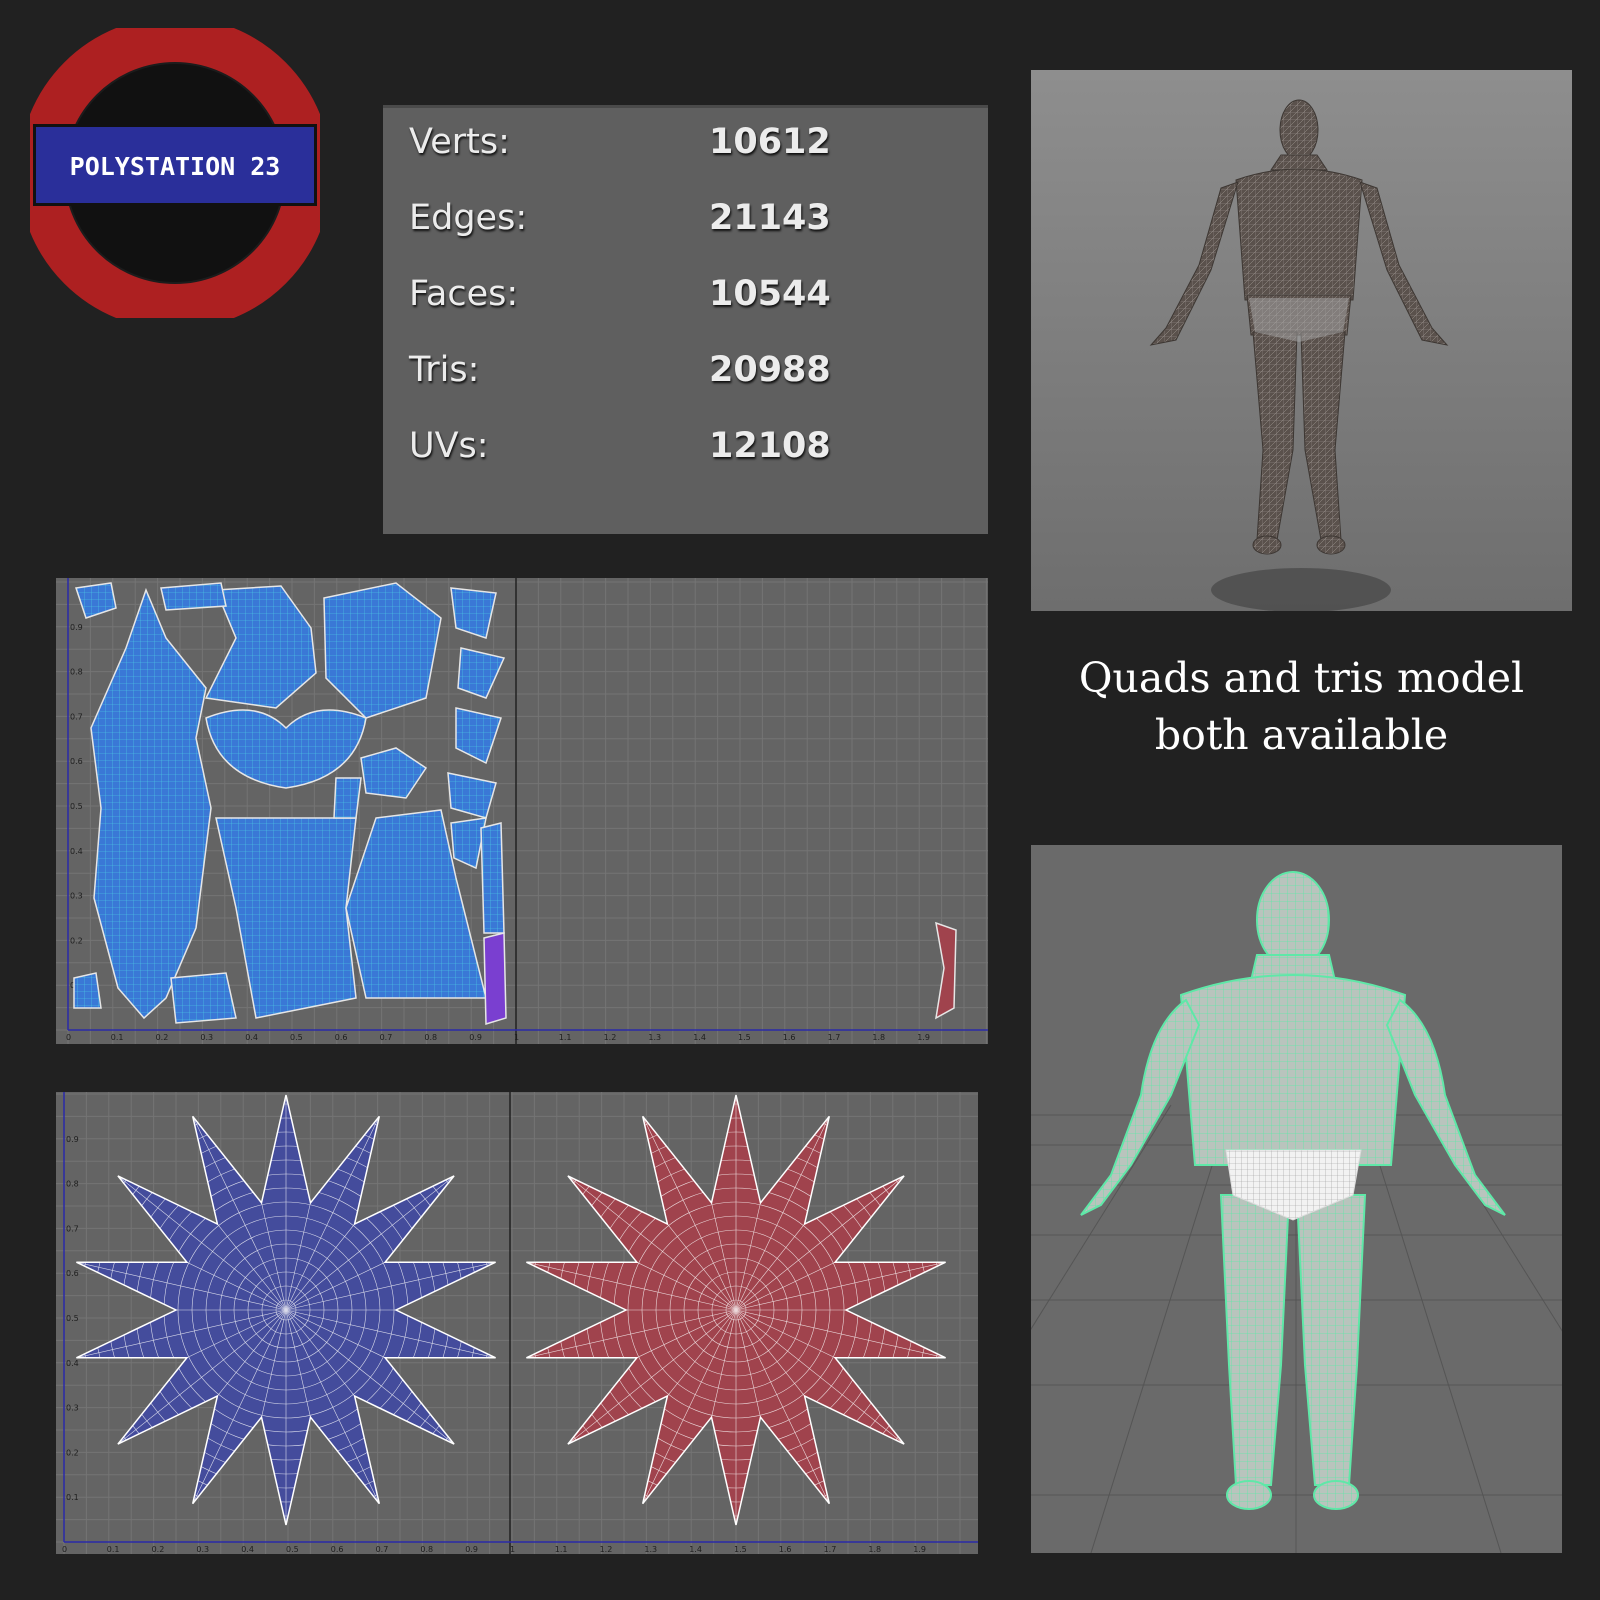  What do you see at coordinates (464, 294) in the screenshot?
I see `stat-label: Faces:` at bounding box center [464, 294].